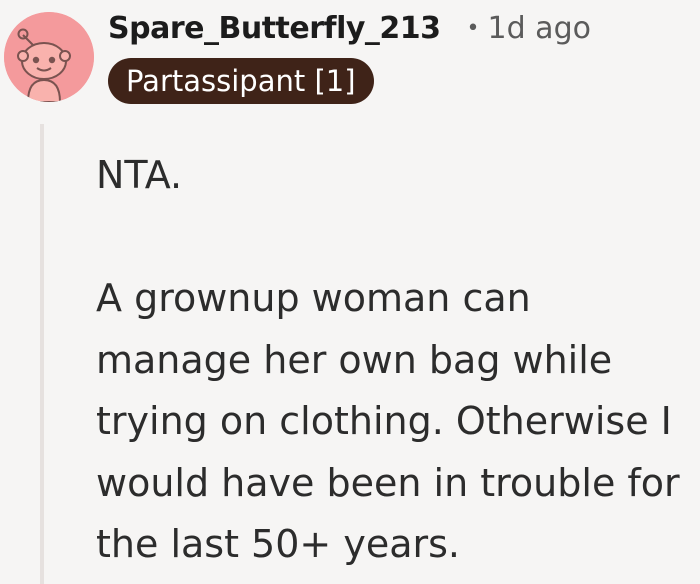 Image resolution: width=700 pixels, height=584 pixels. Describe the element at coordinates (241, 81) in the screenshot. I see `user-flair-badge: Partassipant [1]` at that location.